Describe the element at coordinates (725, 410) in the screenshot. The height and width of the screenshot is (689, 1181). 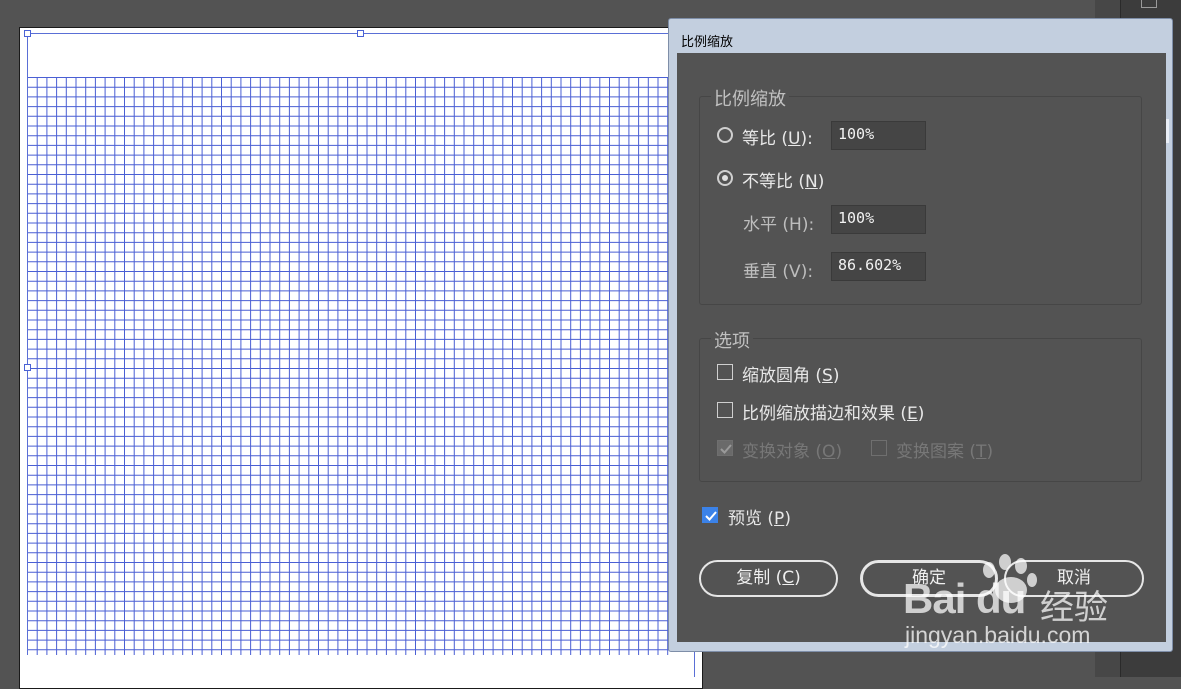
I see `scale-strokes-checkbox` at that location.